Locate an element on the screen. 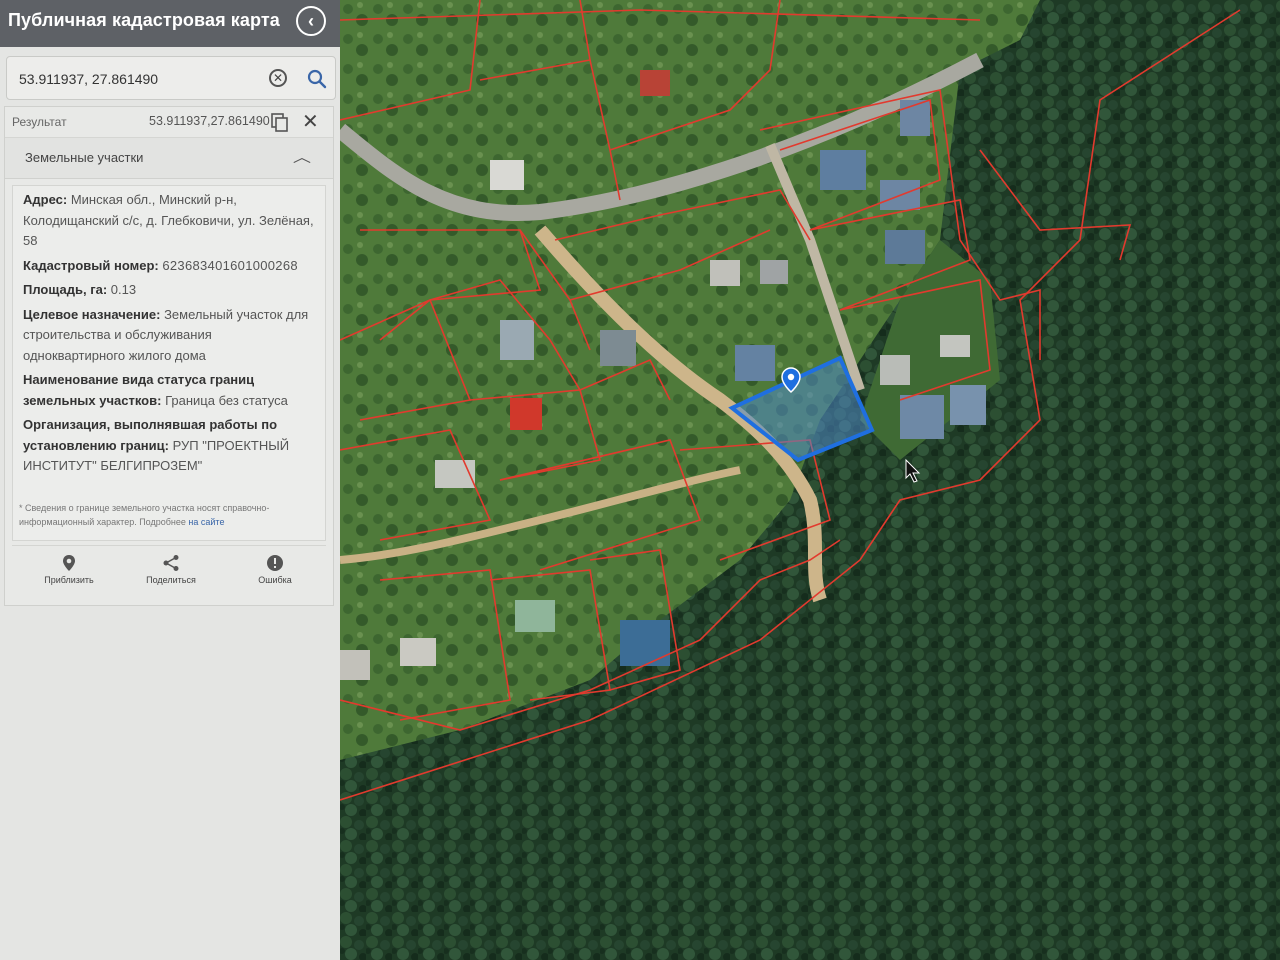 The image size is (1280, 960). report-error-button: Ошибка is located at coordinates (275, 569).